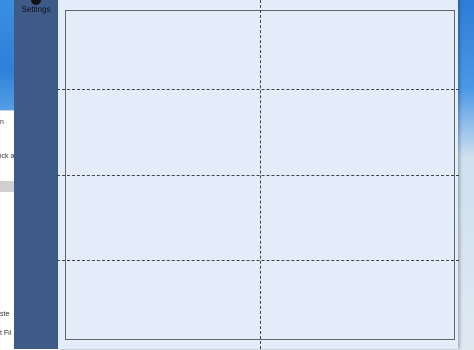 The image size is (474, 350). Describe the element at coordinates (466, 174) in the screenshot. I see `background-right-strip` at that location.